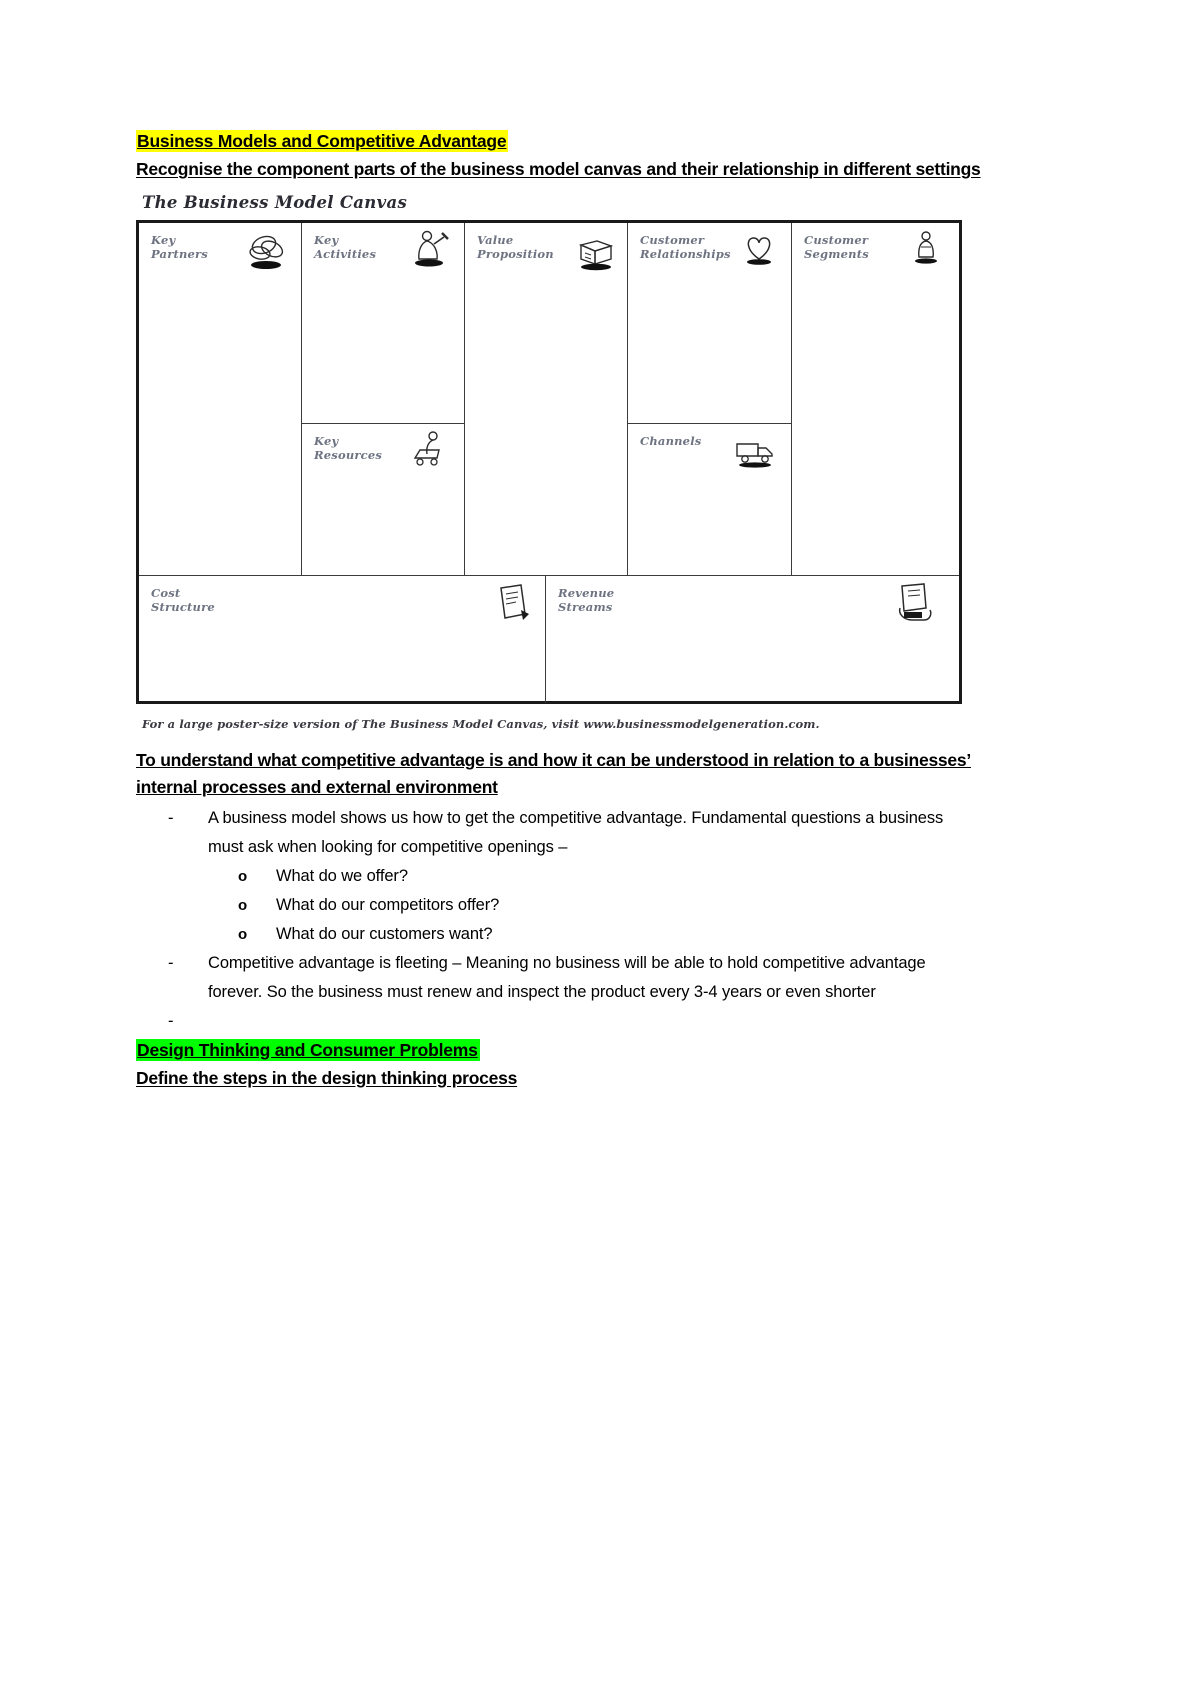 The height and width of the screenshot is (1698, 1200). Describe the element at coordinates (685, 247) in the screenshot. I see `canvas-block-label: Customer Relationships` at that location.